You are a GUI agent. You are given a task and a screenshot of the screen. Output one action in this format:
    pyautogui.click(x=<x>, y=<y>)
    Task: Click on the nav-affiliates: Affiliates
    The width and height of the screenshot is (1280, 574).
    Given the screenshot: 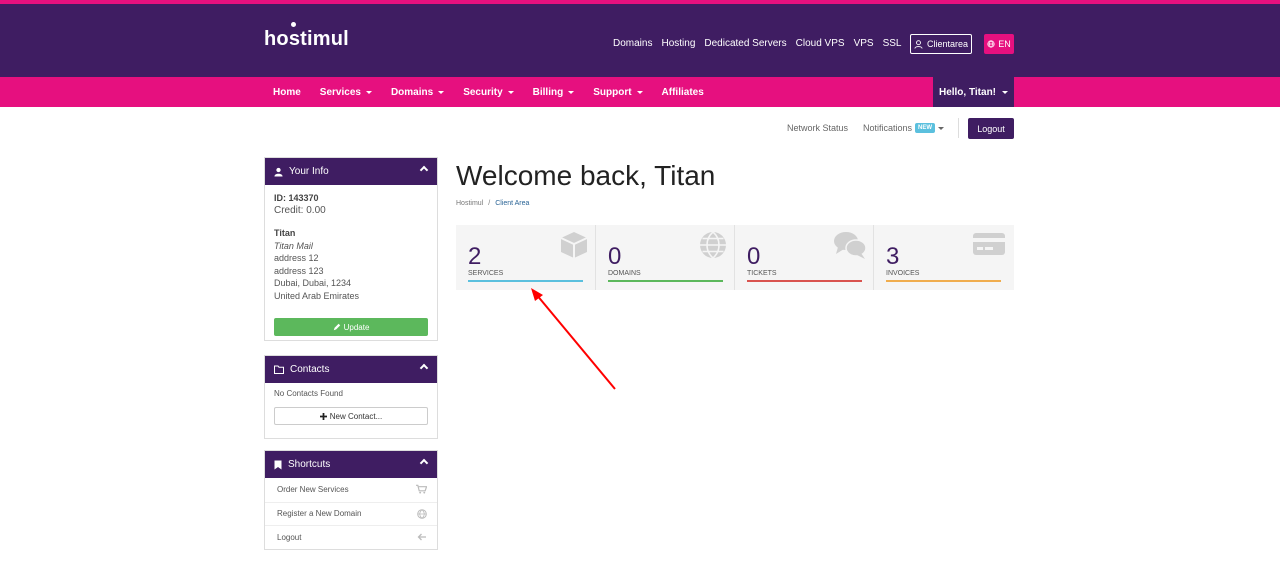 What is the action you would take?
    pyautogui.click(x=683, y=92)
    